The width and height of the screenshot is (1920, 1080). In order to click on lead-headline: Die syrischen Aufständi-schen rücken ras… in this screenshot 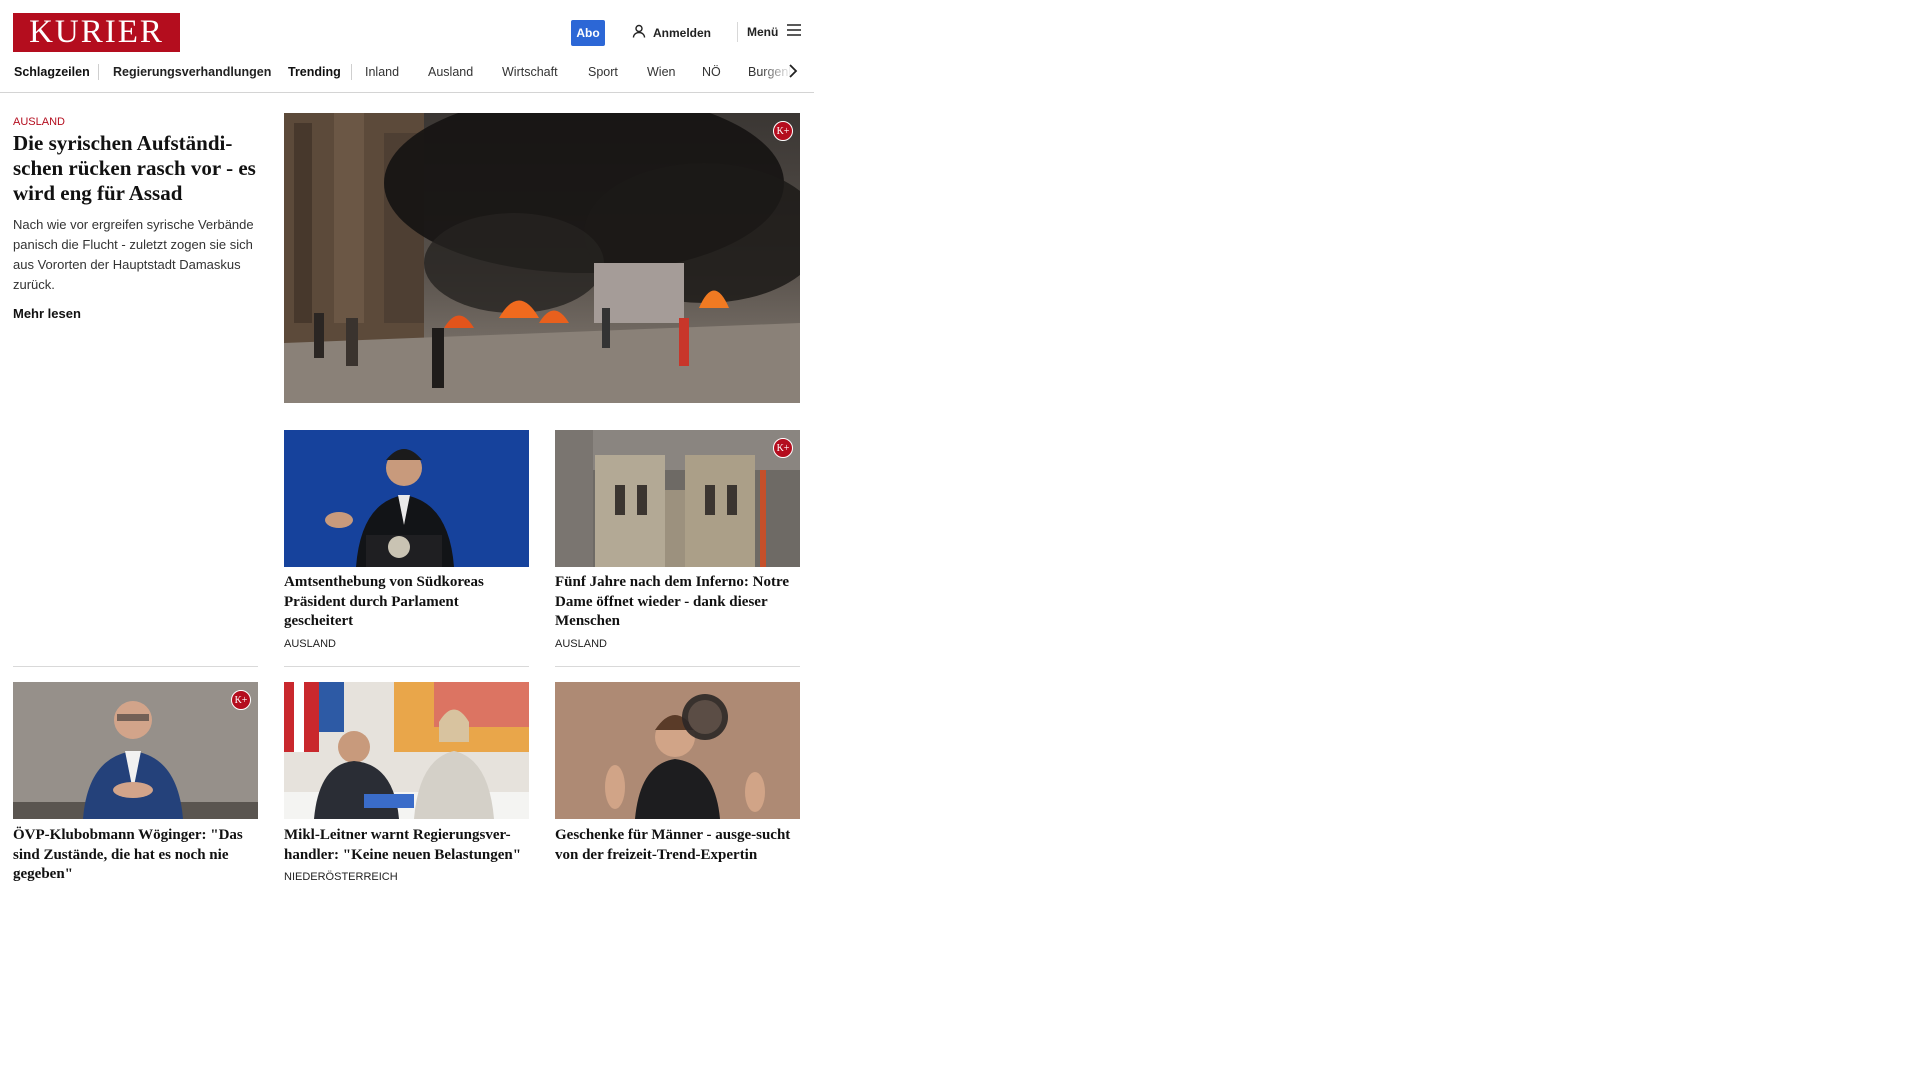, I will do `click(135, 168)`.